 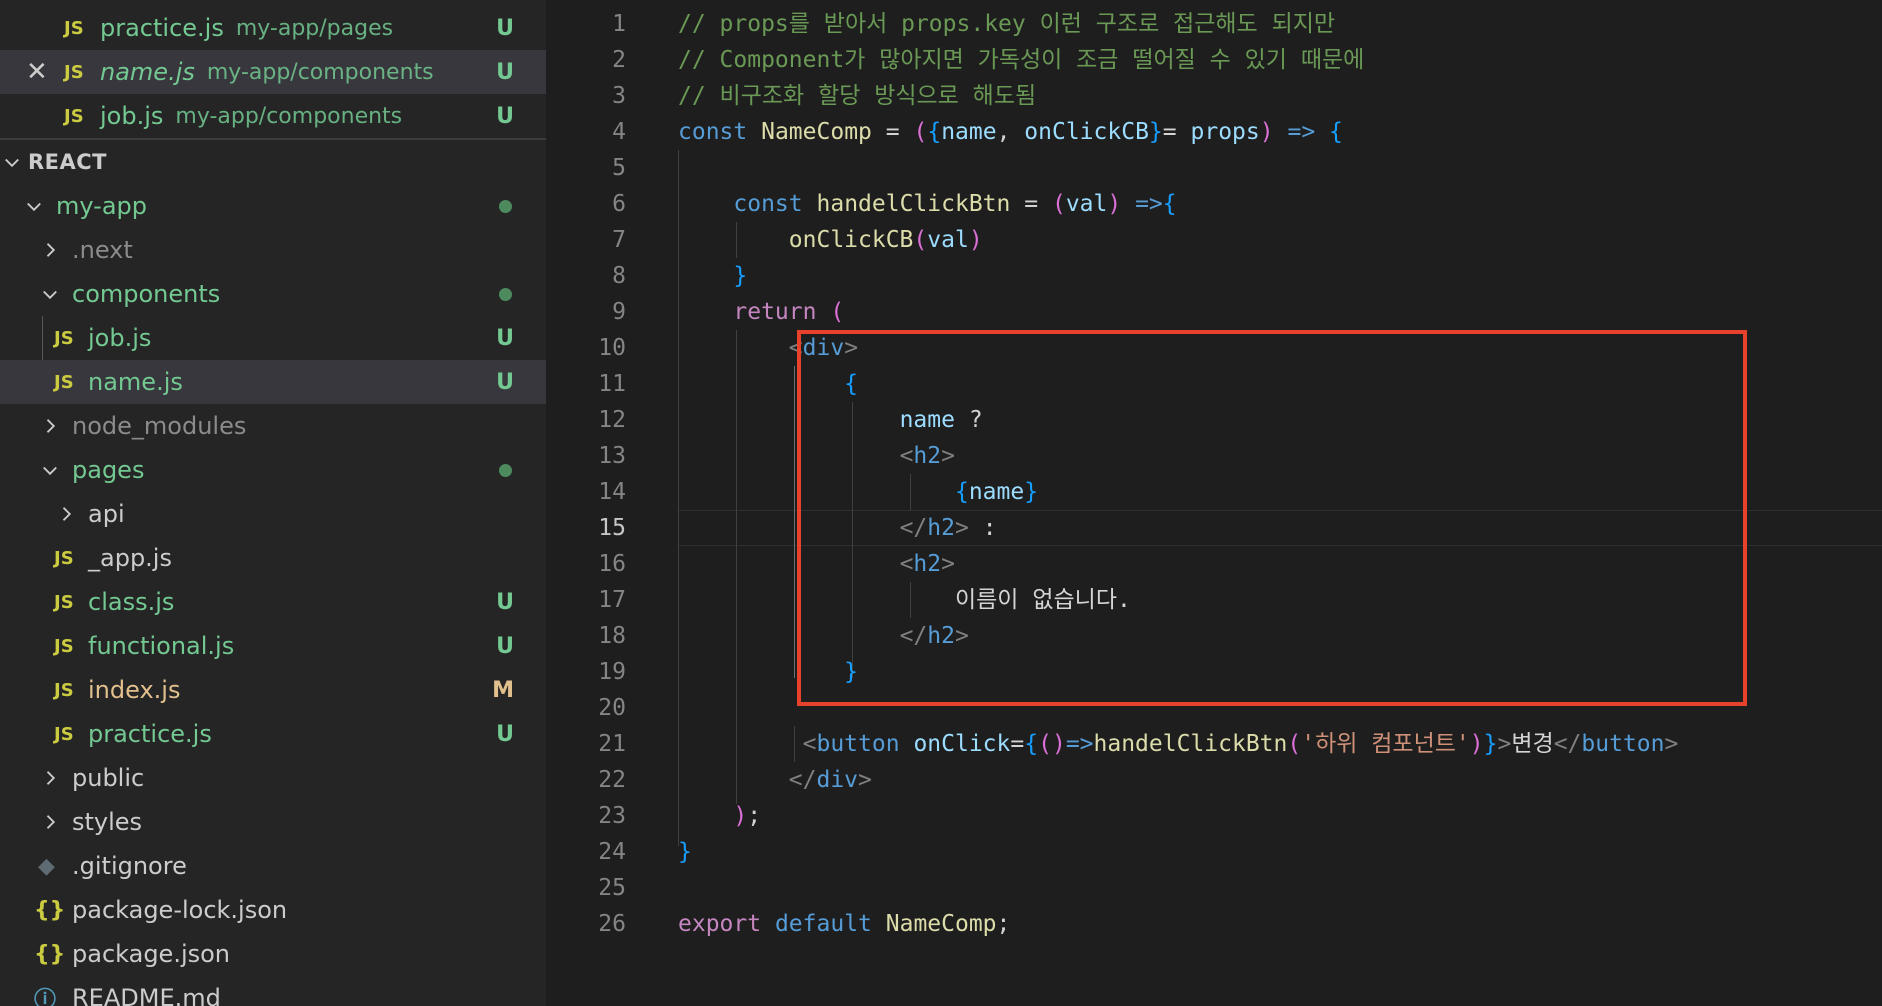 I want to click on code-line: 18 </h2>, so click(x=1214, y=636).